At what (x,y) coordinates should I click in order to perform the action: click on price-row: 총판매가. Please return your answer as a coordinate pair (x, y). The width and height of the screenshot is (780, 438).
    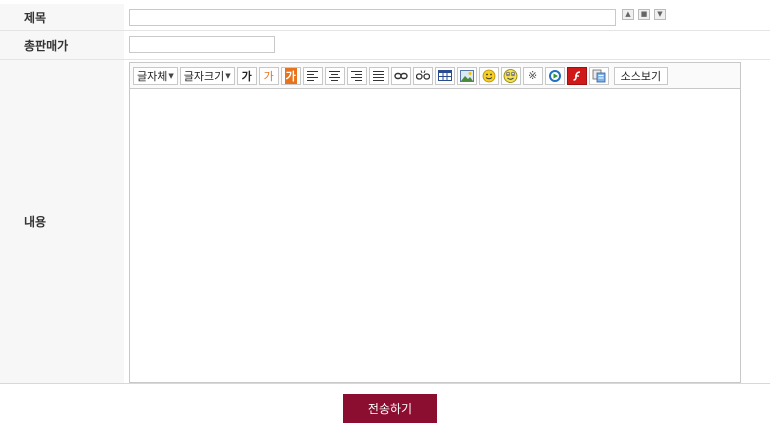
    Looking at the image, I should click on (385, 45).